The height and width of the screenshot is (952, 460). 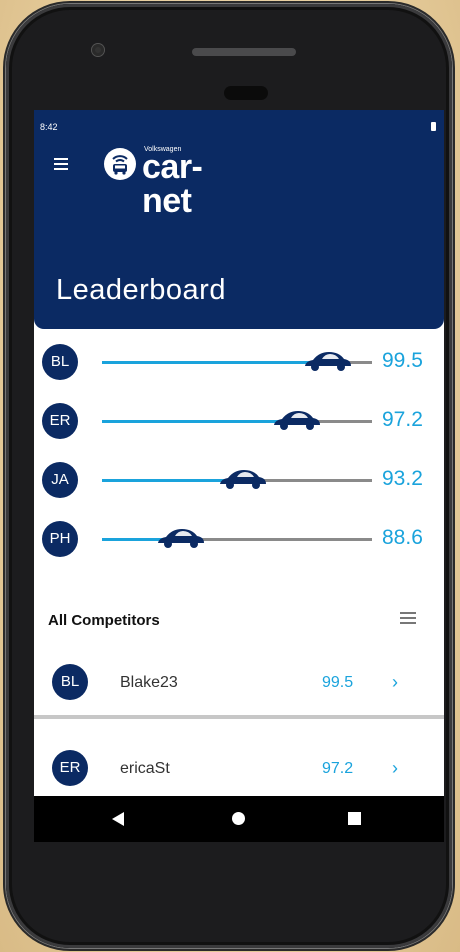 I want to click on hamburger-icon, so click(x=61, y=164).